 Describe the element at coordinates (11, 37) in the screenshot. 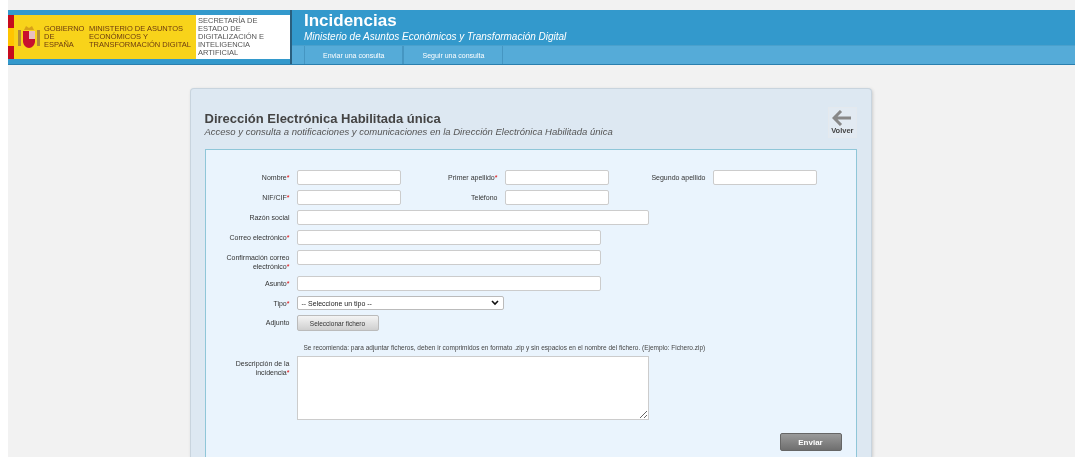

I see `flag-stripe` at that location.